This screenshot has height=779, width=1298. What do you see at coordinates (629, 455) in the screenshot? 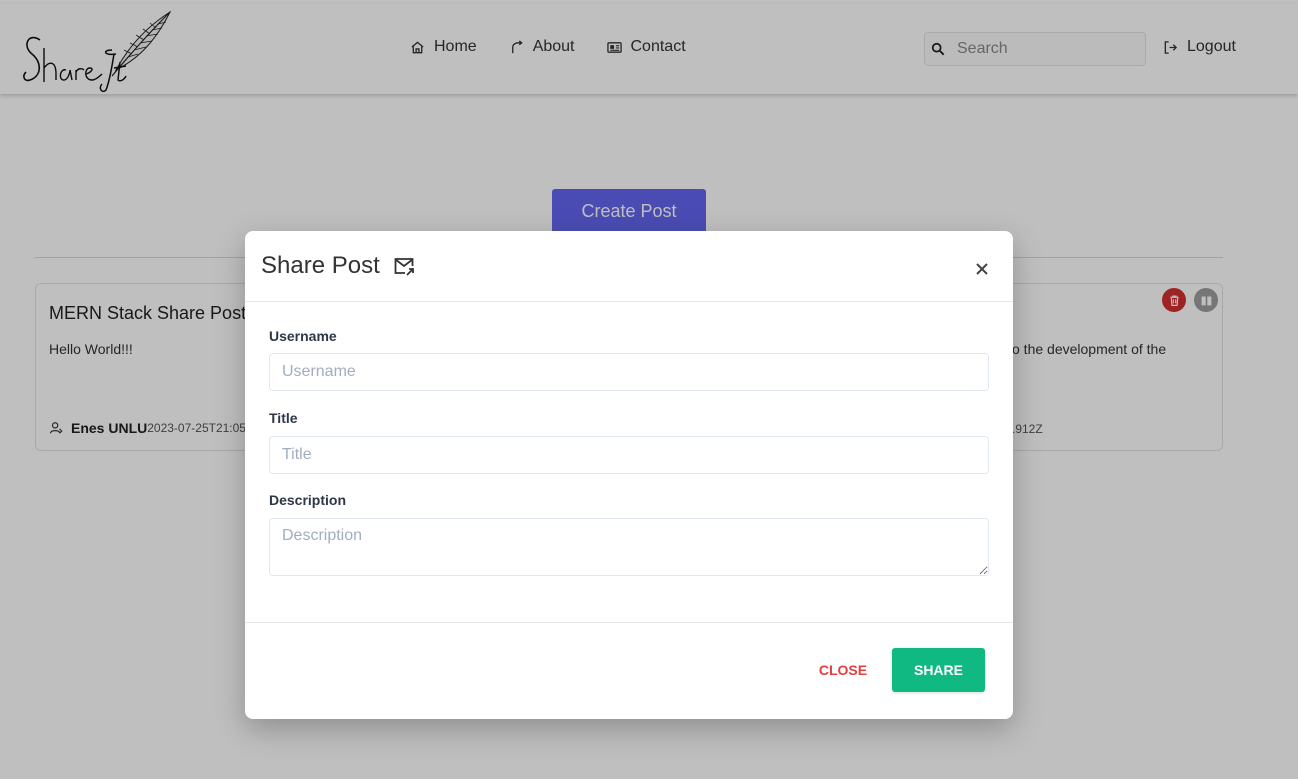
I see `title-field` at bounding box center [629, 455].